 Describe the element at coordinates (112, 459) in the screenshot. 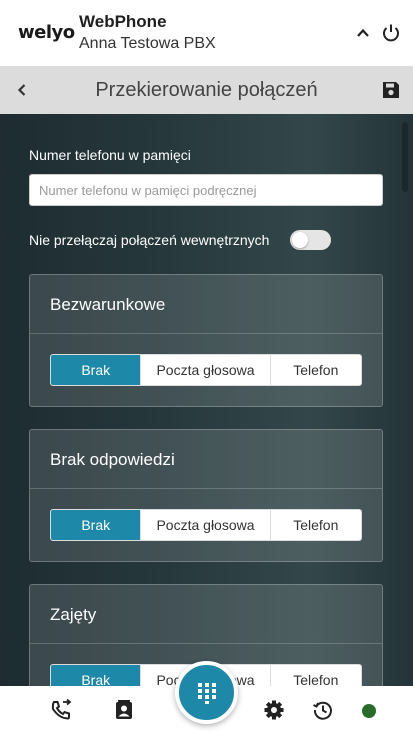

I see `card-title: Brak odpowiedzi` at that location.